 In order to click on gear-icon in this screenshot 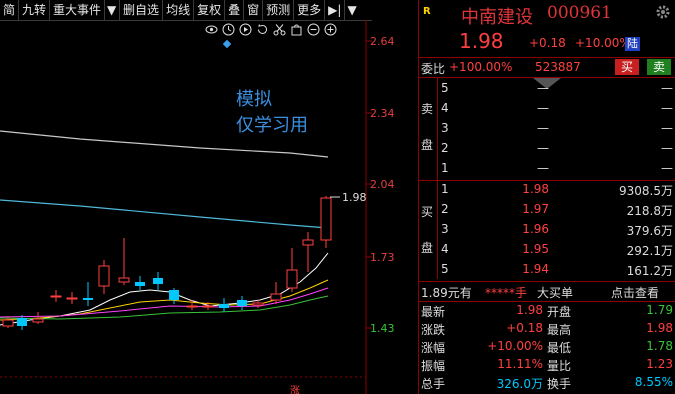, I will do `click(663, 12)`.